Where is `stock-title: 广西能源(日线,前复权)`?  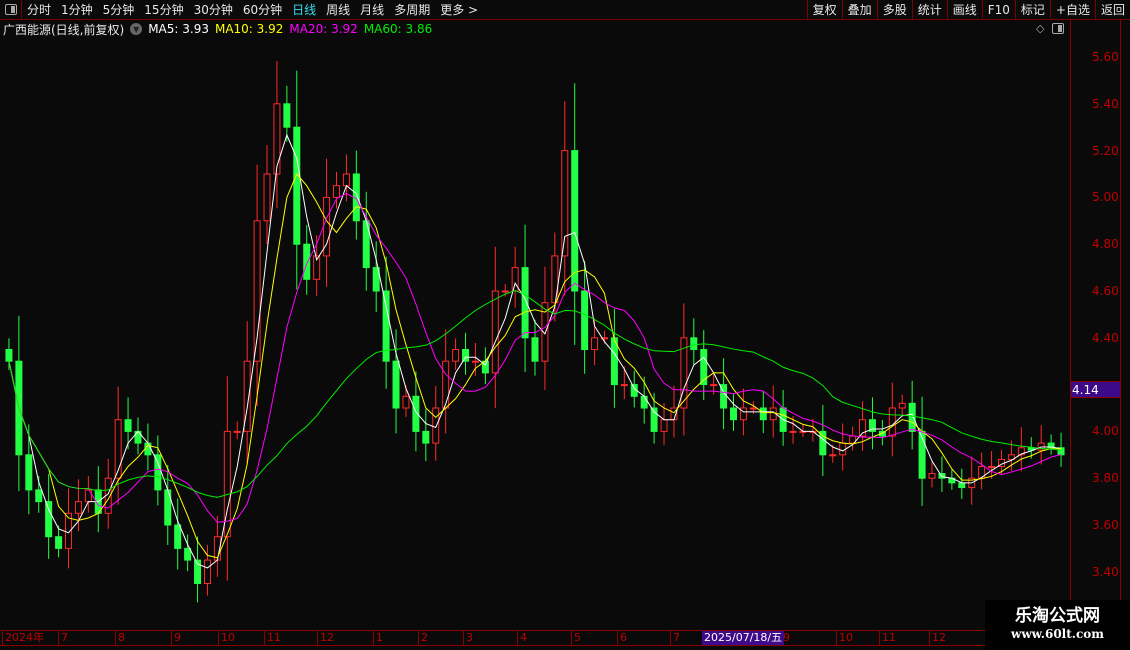
stock-title: 广西能源(日线,前复权) is located at coordinates (64, 29).